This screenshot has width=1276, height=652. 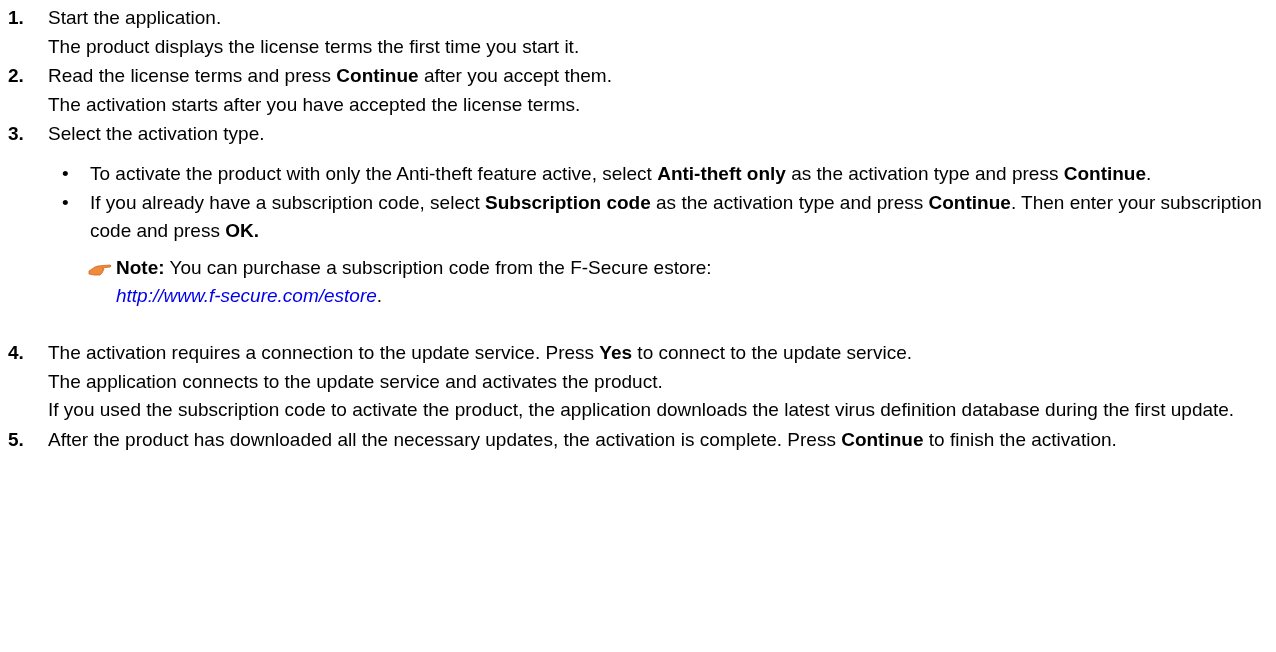 What do you see at coordinates (16, 76) in the screenshot?
I see `step-number: 2.` at bounding box center [16, 76].